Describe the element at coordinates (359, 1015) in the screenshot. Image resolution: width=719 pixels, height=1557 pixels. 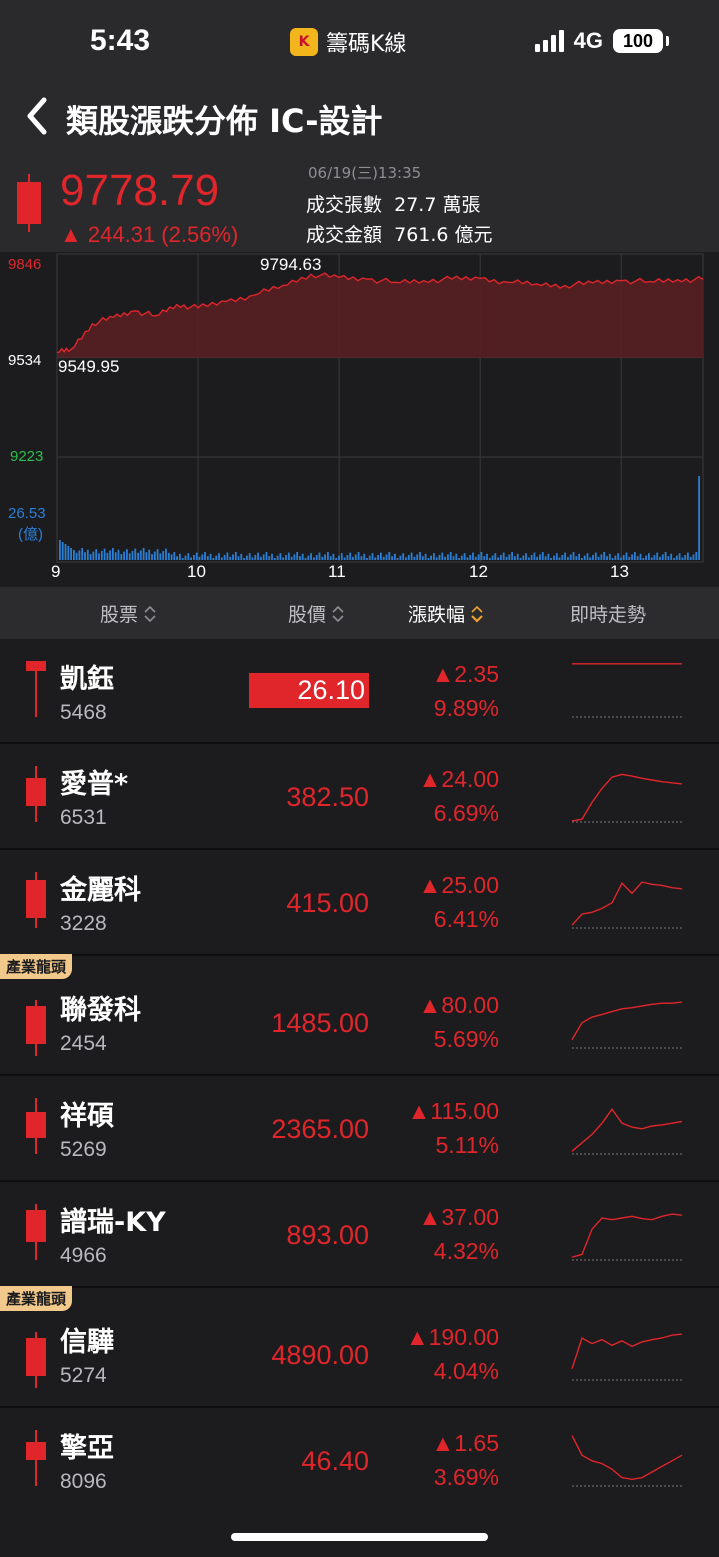
I see `stock-row: 產業龍頭 聯發科 2454 1485.00 ▲80.00 5.69%` at that location.